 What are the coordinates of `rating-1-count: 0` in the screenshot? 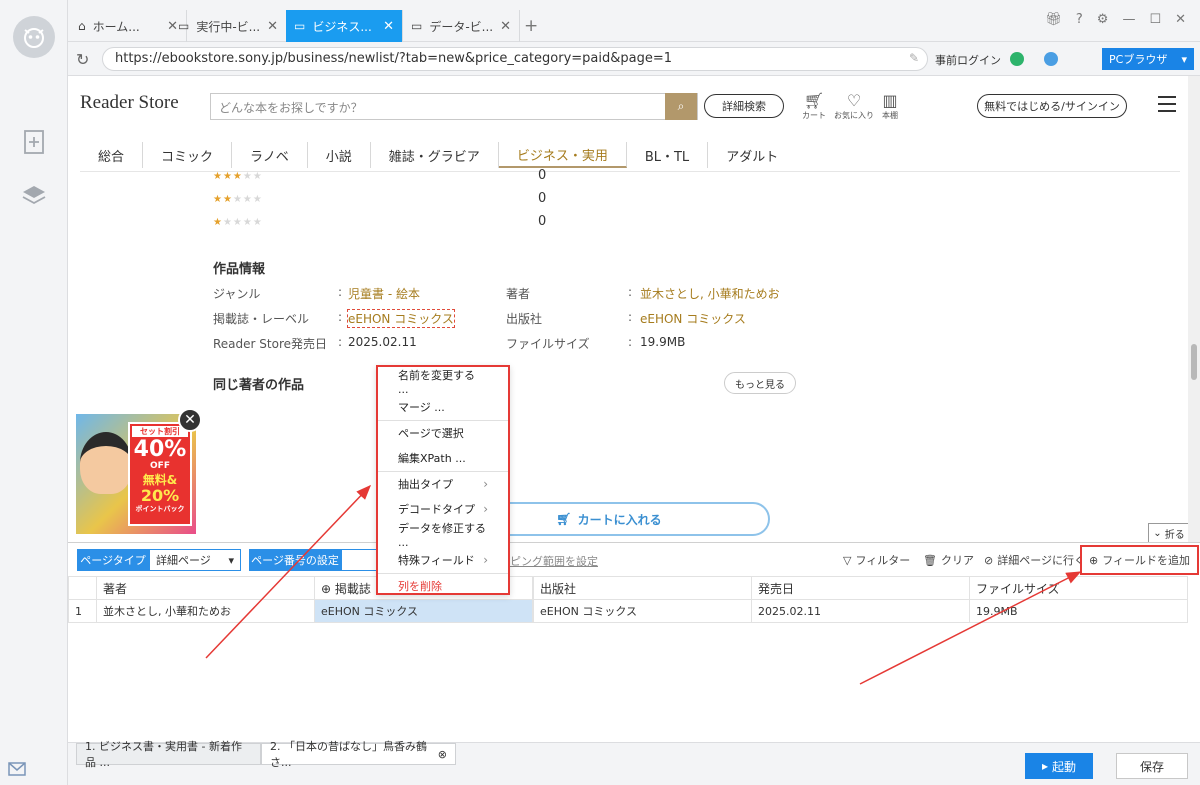 It's located at (542, 221).